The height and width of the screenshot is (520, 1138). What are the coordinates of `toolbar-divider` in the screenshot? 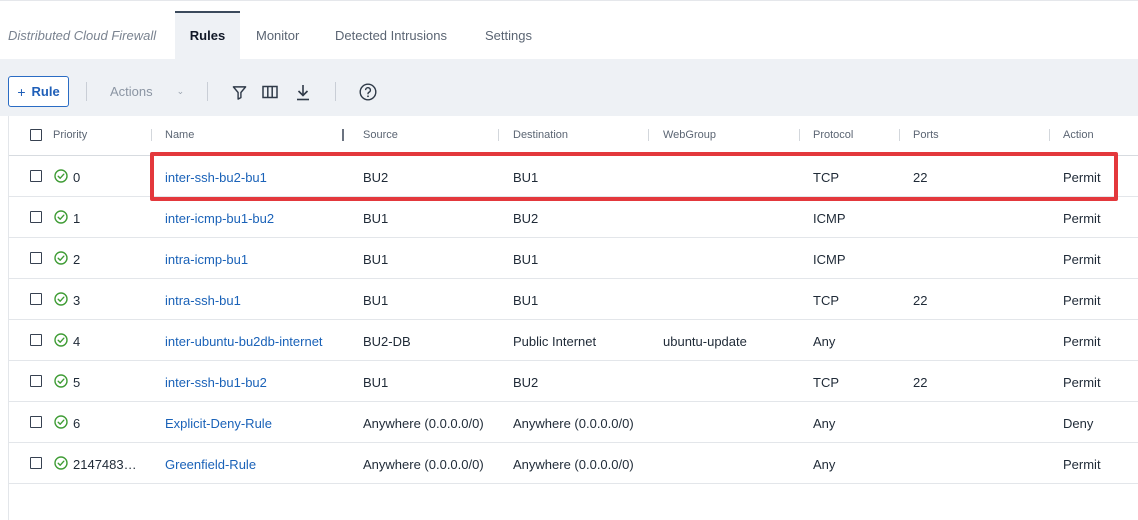 It's located at (86, 91).